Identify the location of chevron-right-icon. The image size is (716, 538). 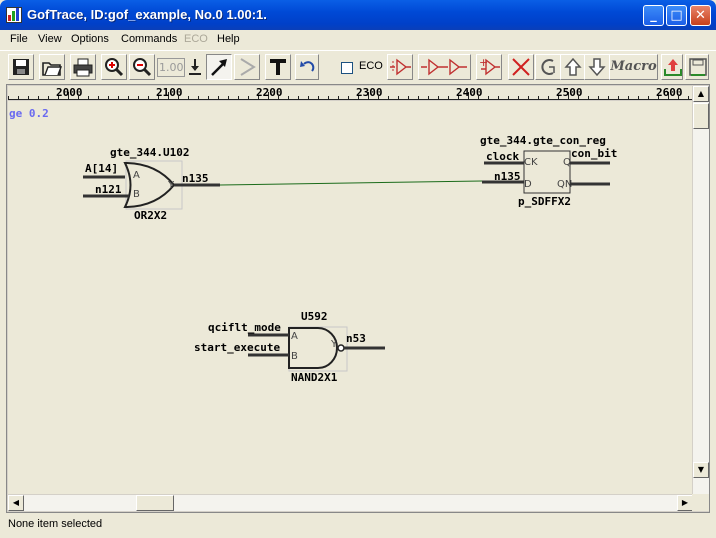
(248, 67).